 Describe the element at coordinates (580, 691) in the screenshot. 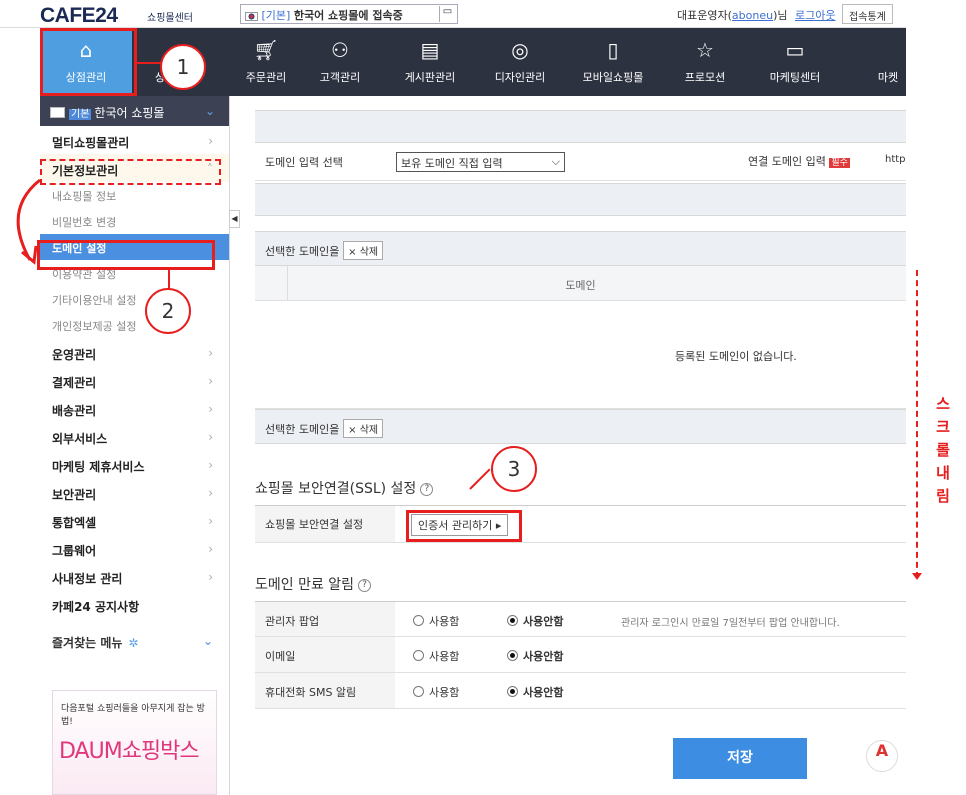

I see `expire-row-sms: 휴대전화 SMS 알림 사용함 사용안함` at that location.